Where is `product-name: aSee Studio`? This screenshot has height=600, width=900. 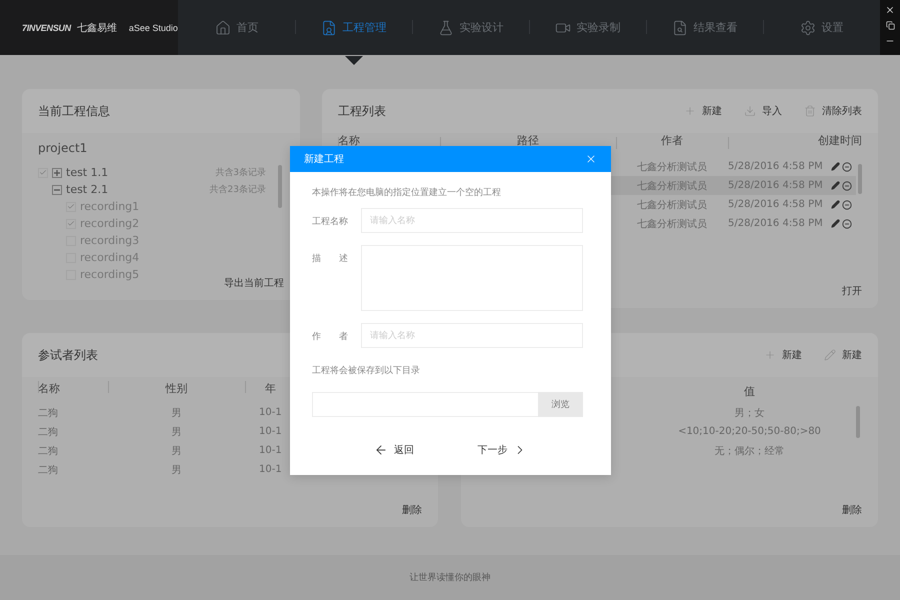
product-name: aSee Studio is located at coordinates (153, 27).